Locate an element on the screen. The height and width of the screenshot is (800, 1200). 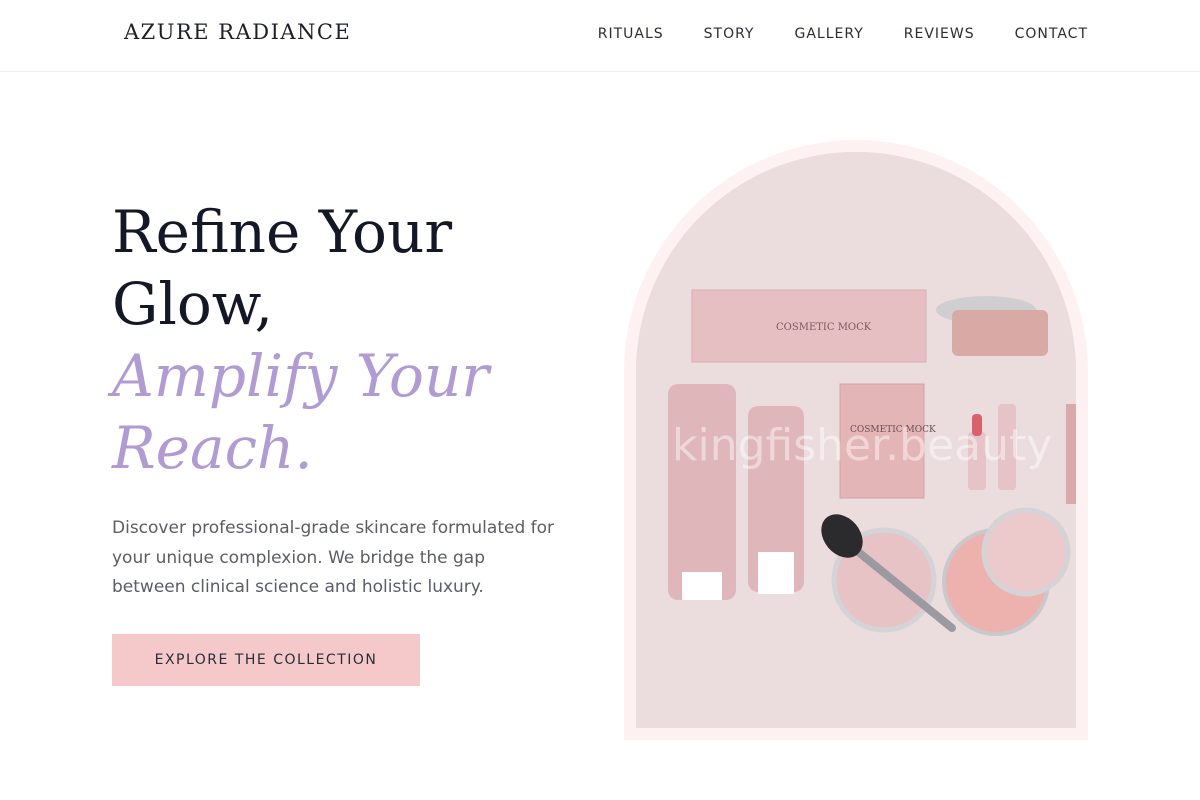
nav-reviews: REVIEWS is located at coordinates (939, 34).